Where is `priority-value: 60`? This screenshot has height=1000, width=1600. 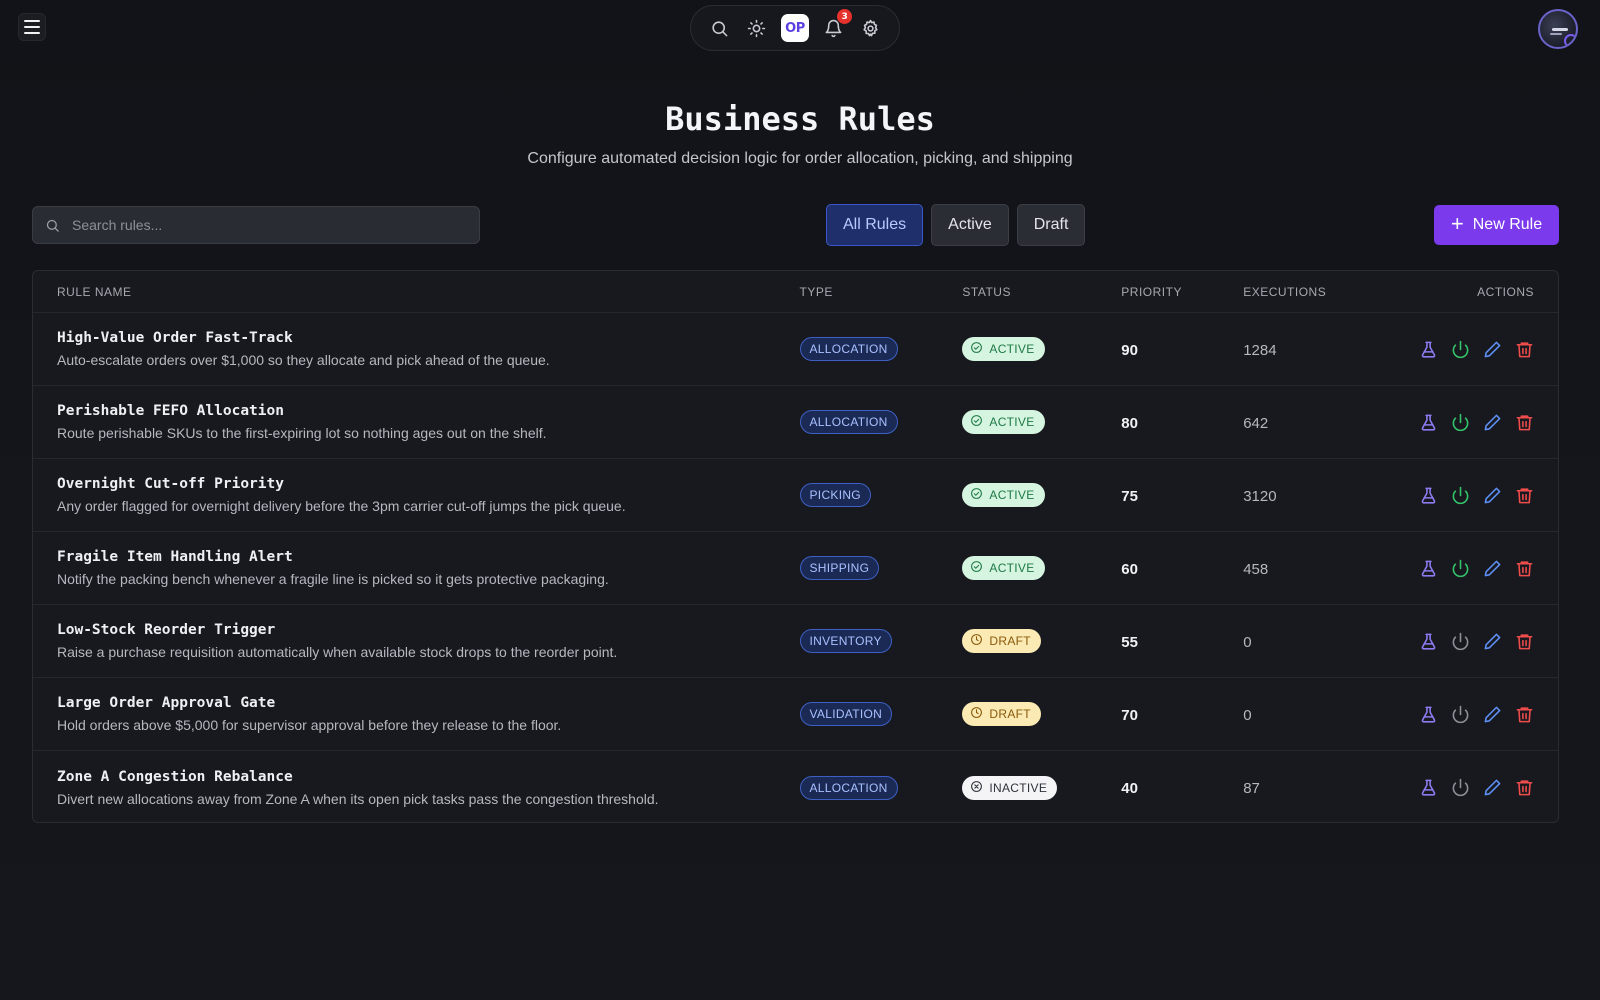
priority-value: 60 is located at coordinates (1129, 569).